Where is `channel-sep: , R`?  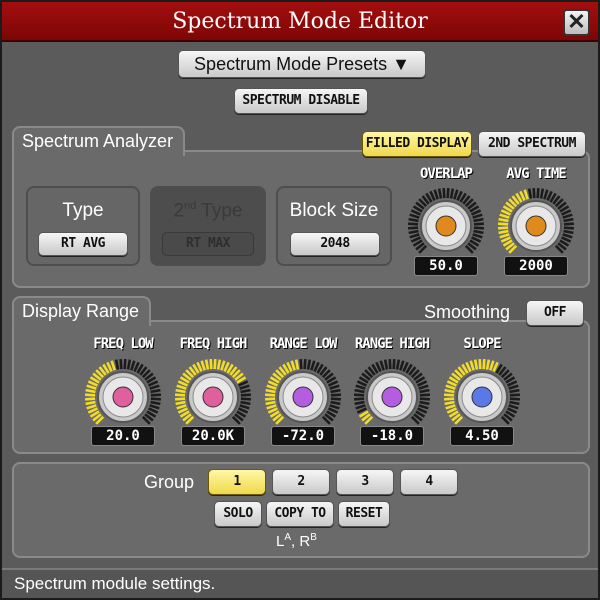 channel-sep: , R is located at coordinates (301, 541).